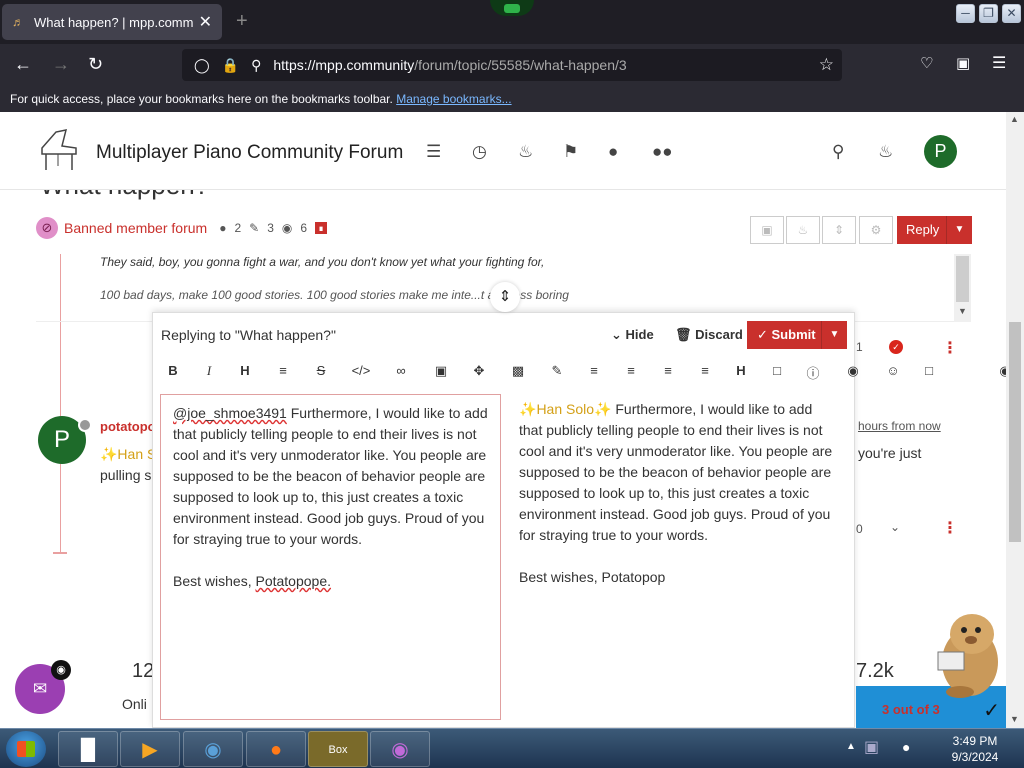  What do you see at coordinates (512, 8) in the screenshot?
I see `private-mode-icon` at bounding box center [512, 8].